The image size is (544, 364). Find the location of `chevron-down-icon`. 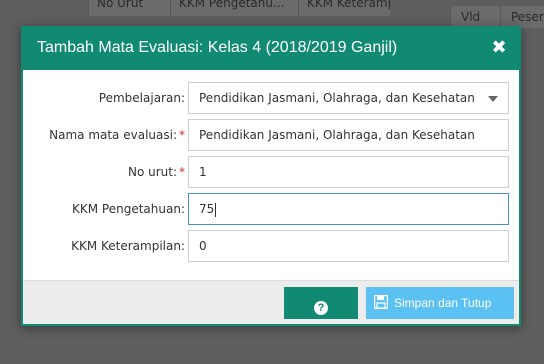

chevron-down-icon is located at coordinates (493, 99).